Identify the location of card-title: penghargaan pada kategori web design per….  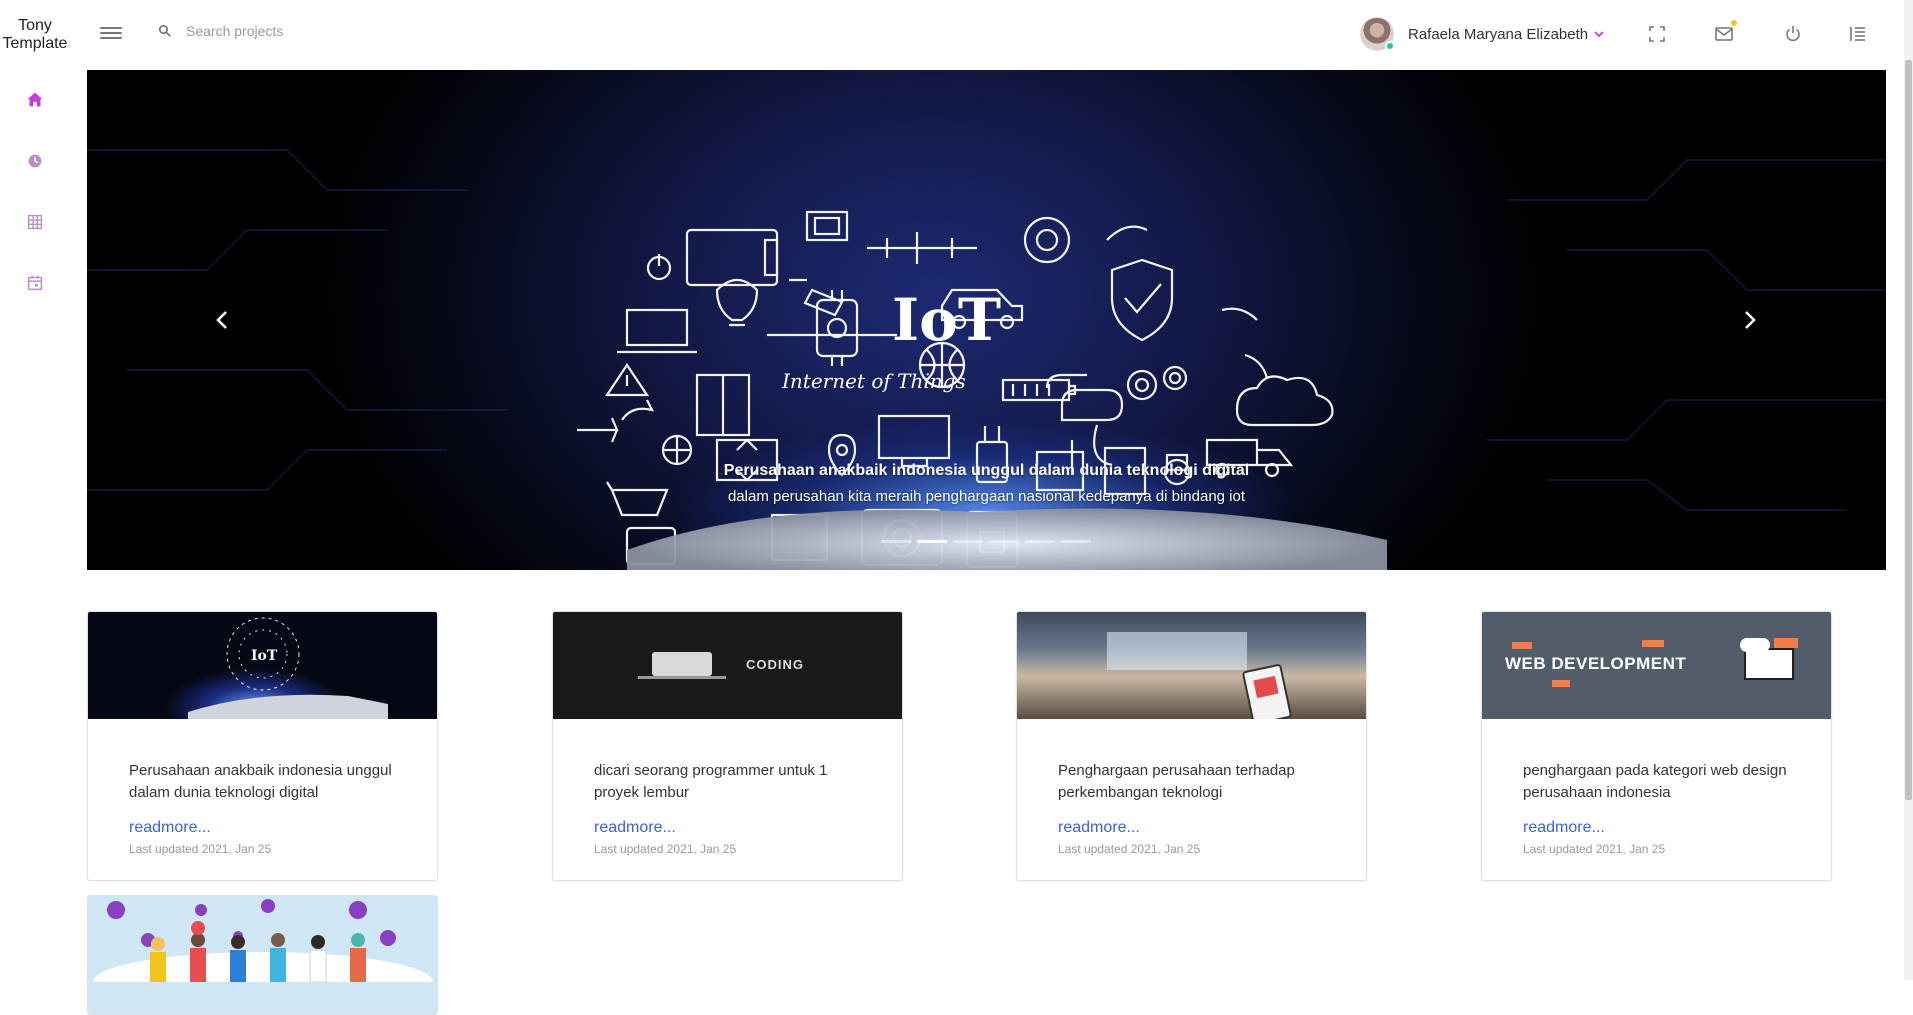
(1663, 782).